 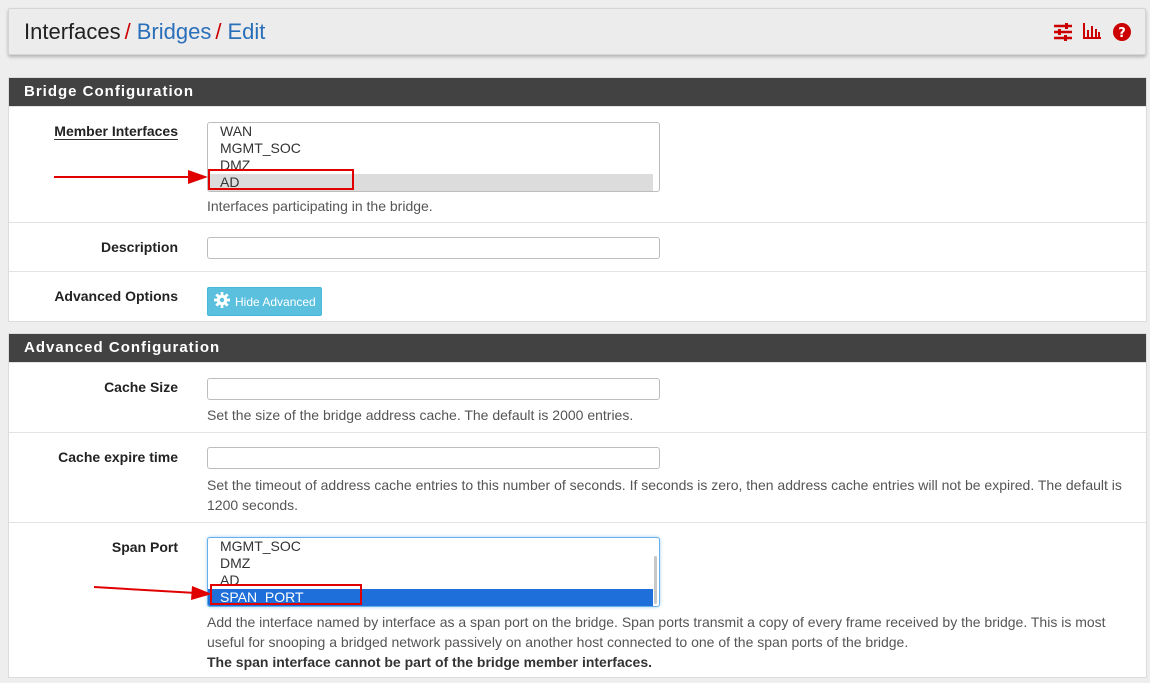 I want to click on advanced-options-field: Hide Advanced, so click(x=264, y=301).